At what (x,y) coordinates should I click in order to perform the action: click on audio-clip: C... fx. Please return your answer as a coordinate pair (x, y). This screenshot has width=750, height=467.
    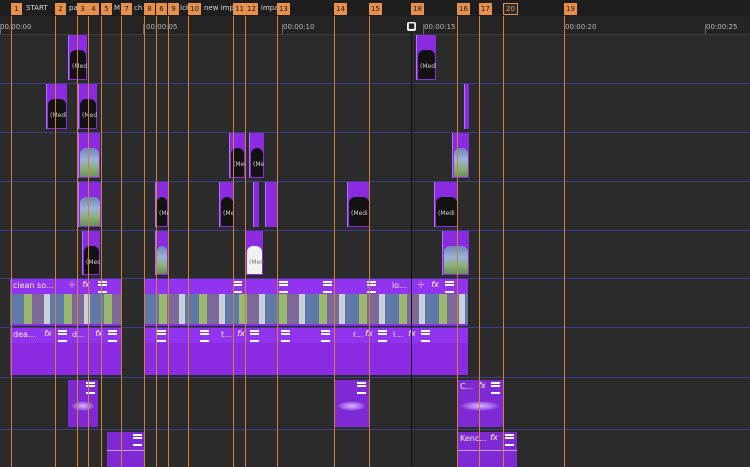
    Looking at the image, I should click on (480, 403).